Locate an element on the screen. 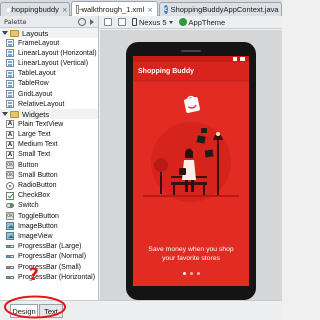 This screenshot has width=320, height=320. palette-item: A Plain TextView is located at coordinates (49, 124).